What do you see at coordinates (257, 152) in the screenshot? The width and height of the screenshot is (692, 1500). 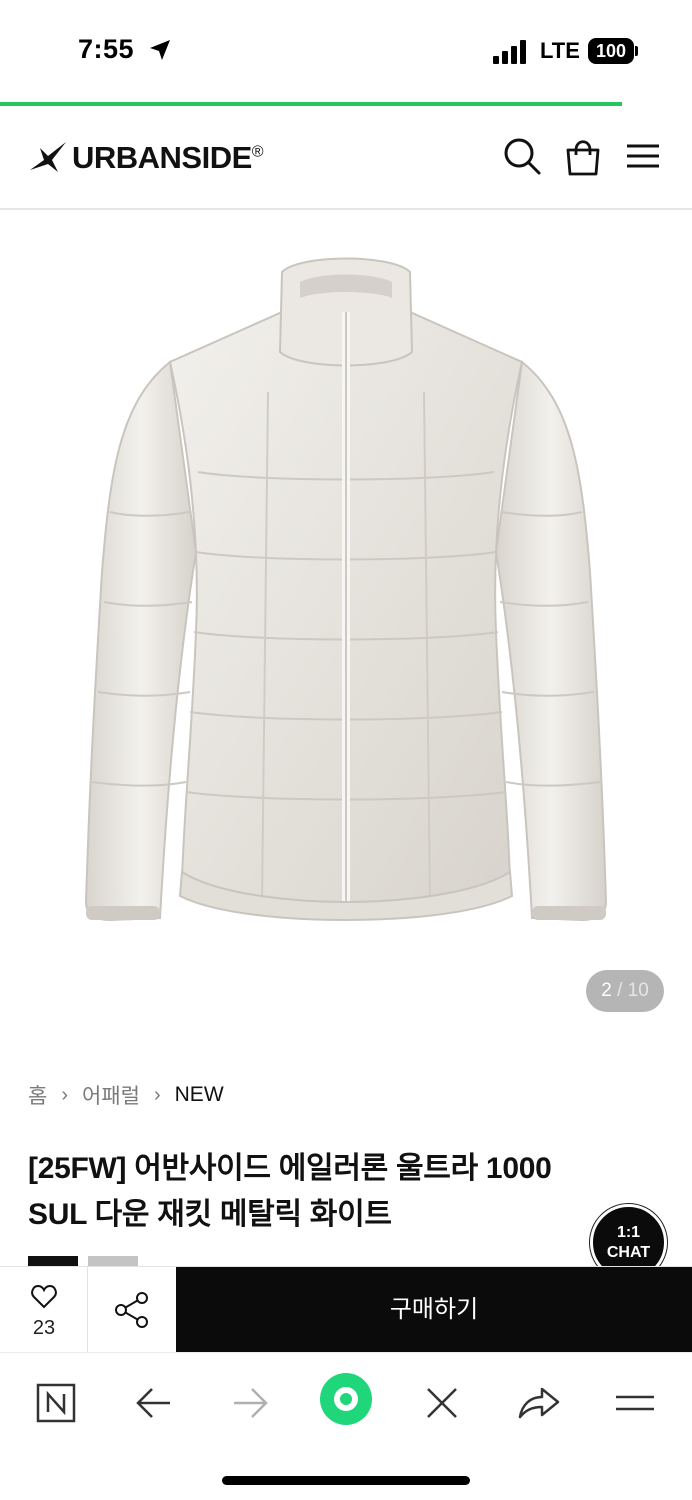 I see `registered-mark: ®` at bounding box center [257, 152].